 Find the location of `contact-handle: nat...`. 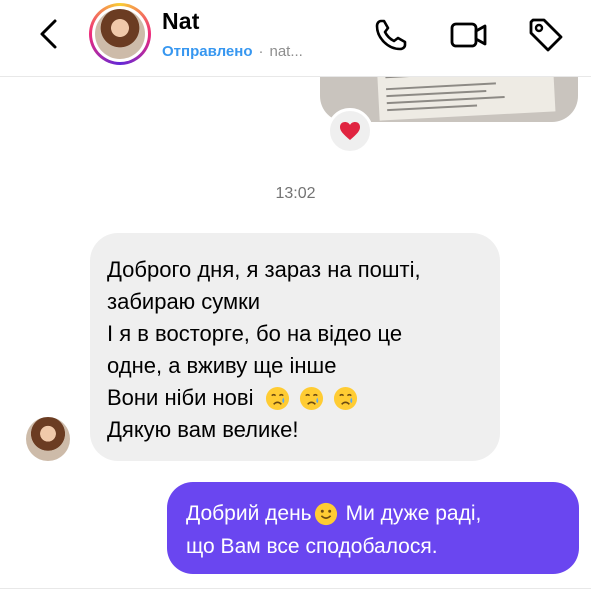

contact-handle: nat... is located at coordinates (286, 51).